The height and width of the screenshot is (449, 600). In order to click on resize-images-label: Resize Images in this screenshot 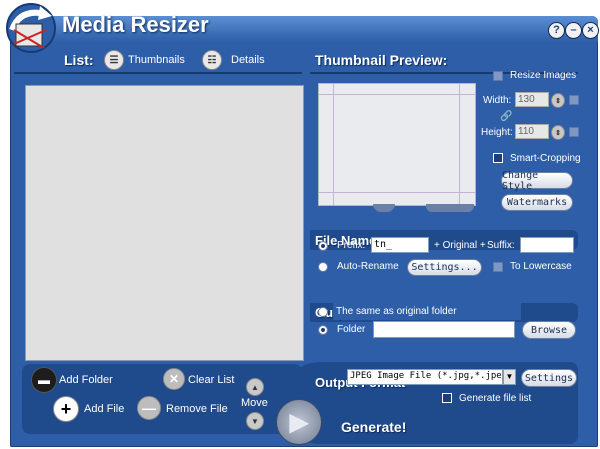, I will do `click(543, 75)`.